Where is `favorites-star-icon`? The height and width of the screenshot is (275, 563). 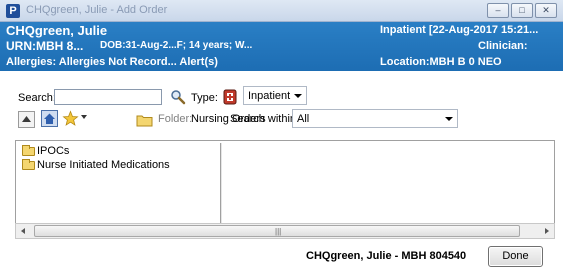 favorites-star-icon is located at coordinates (70, 118).